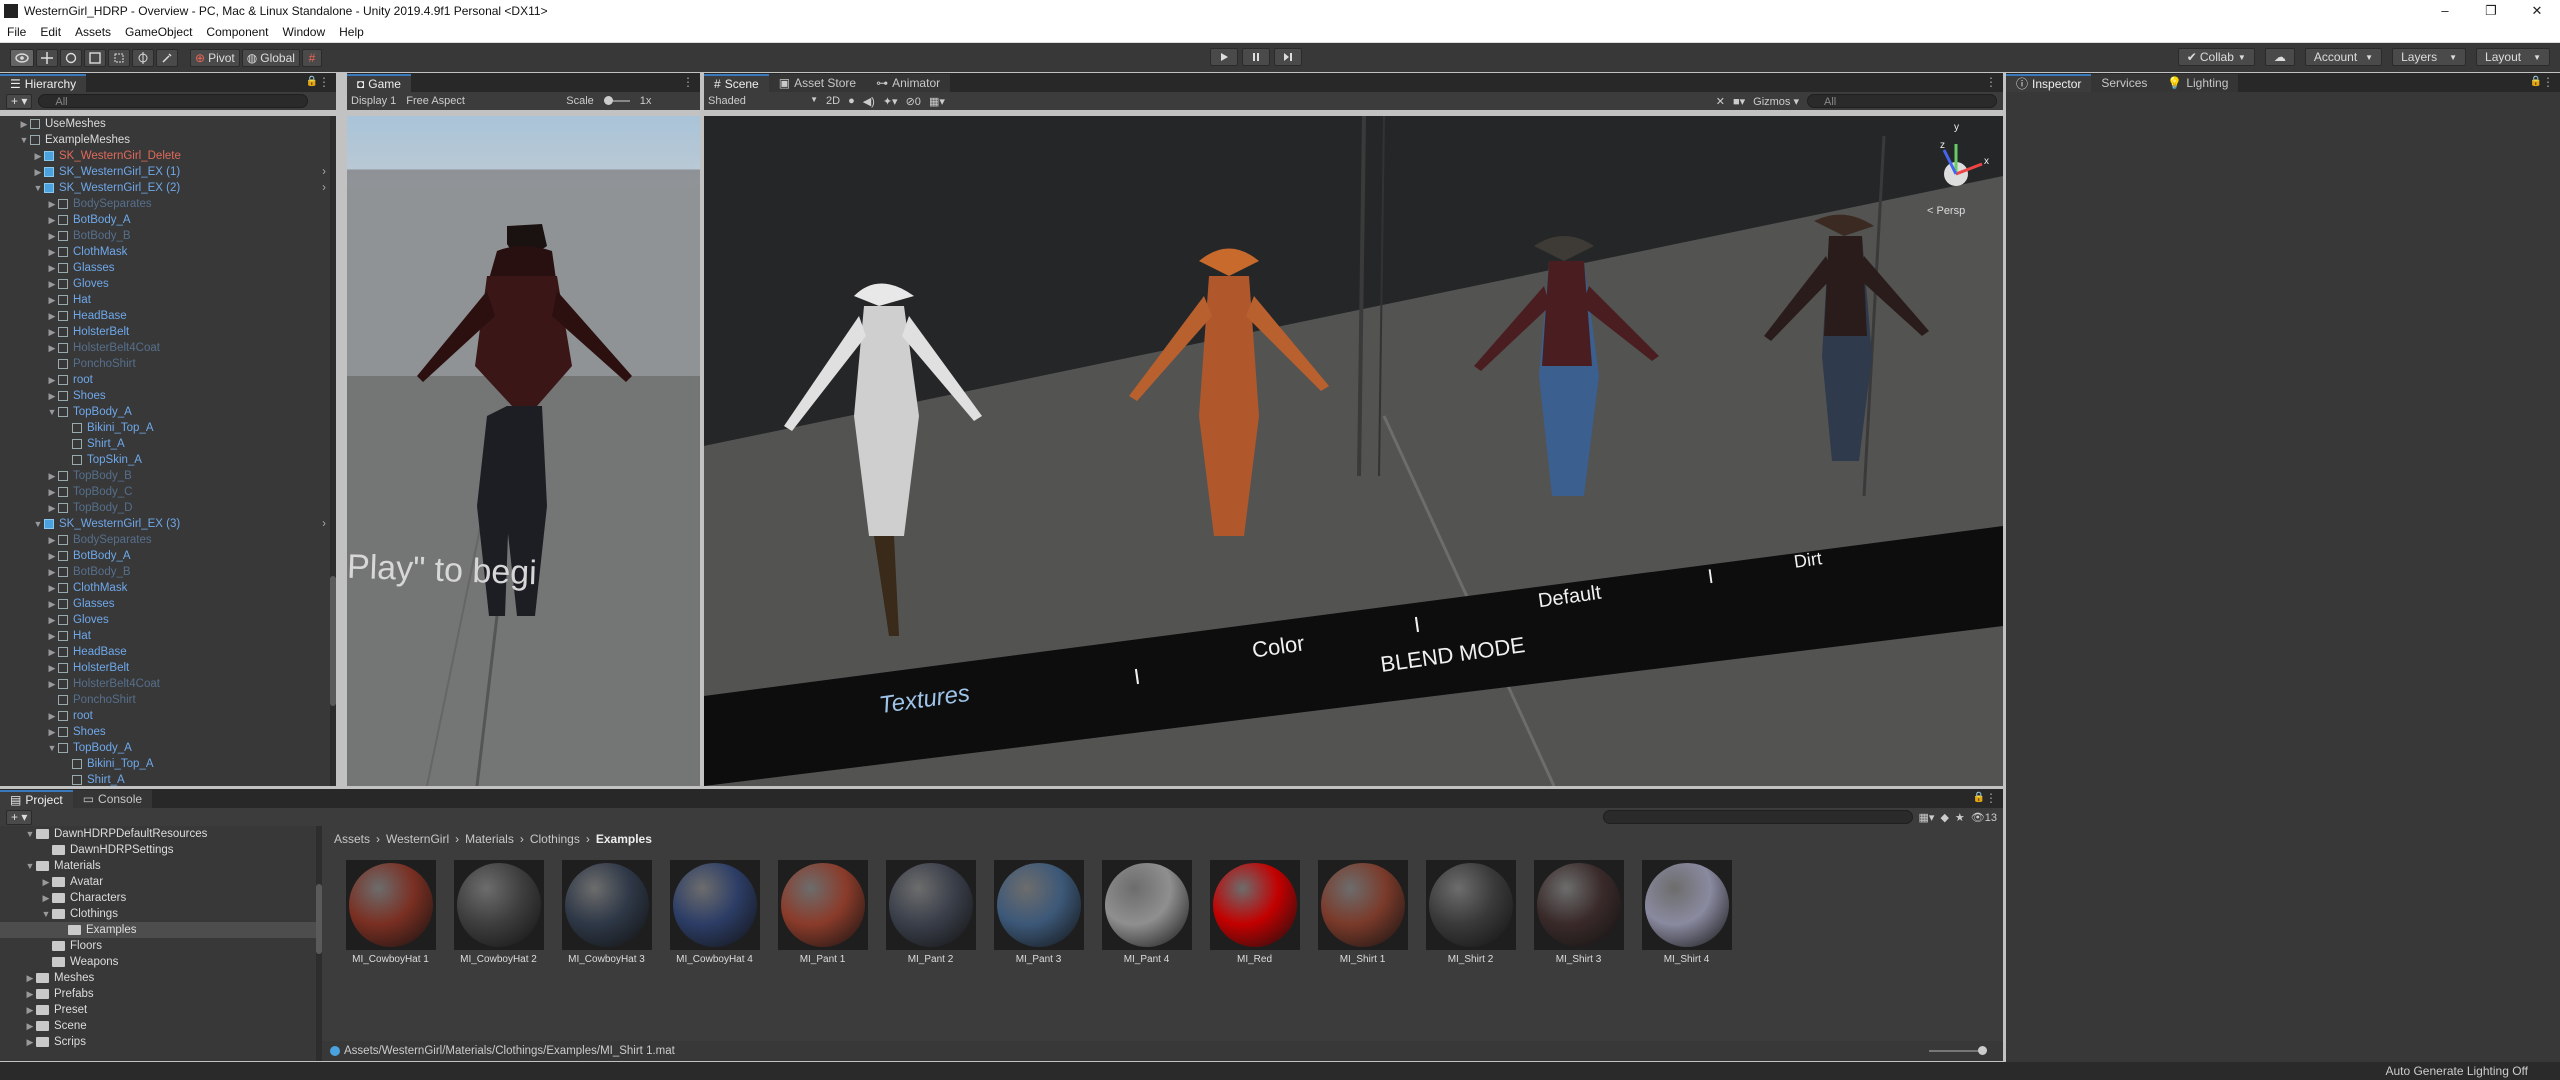  What do you see at coordinates (2049, 83) in the screenshot?
I see `tab-inspector: ⓘ Inspector` at bounding box center [2049, 83].